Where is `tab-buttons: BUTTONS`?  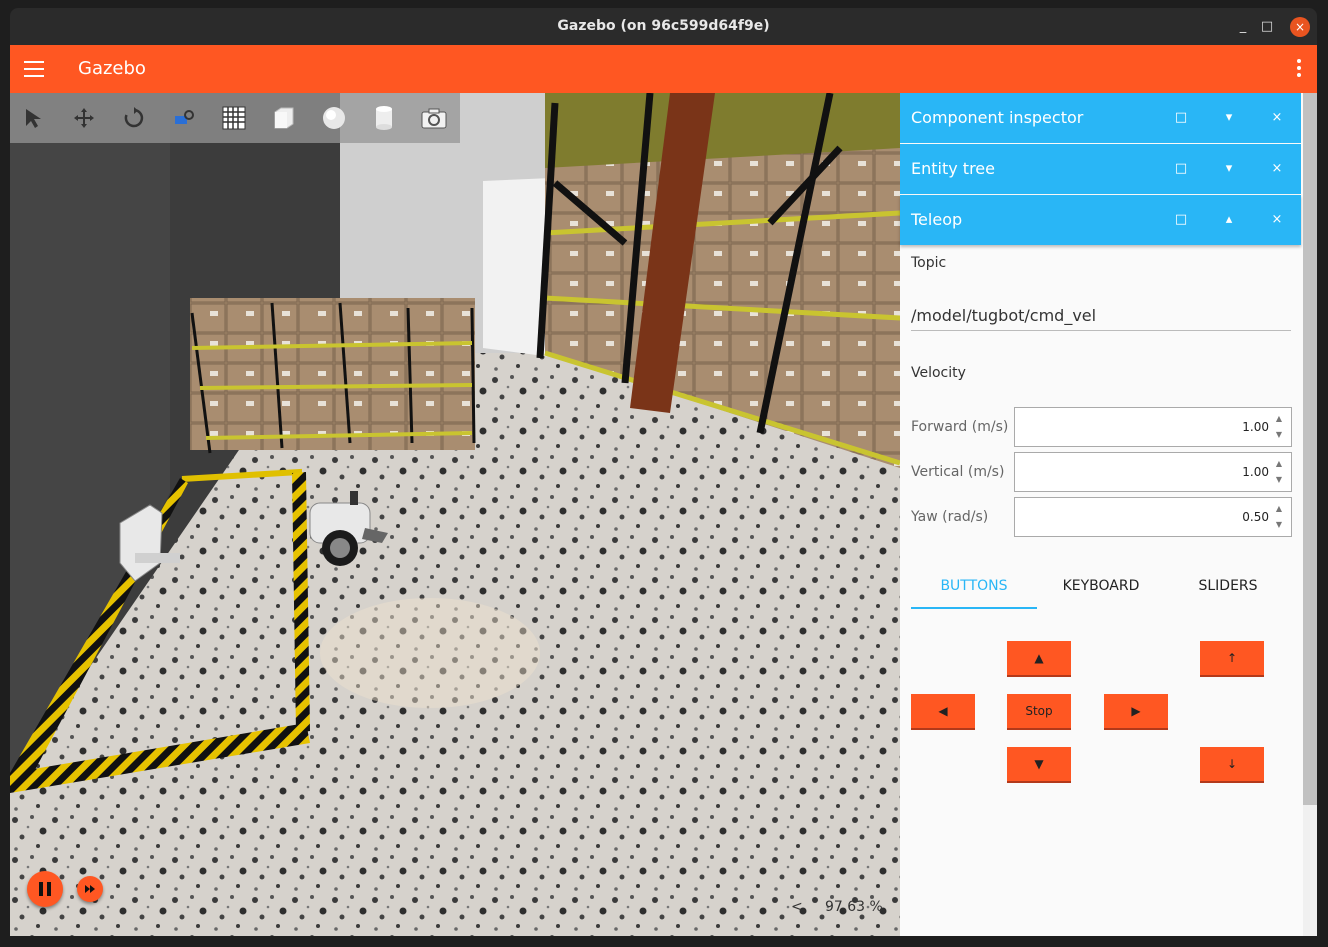 tab-buttons: BUTTONS is located at coordinates (974, 586).